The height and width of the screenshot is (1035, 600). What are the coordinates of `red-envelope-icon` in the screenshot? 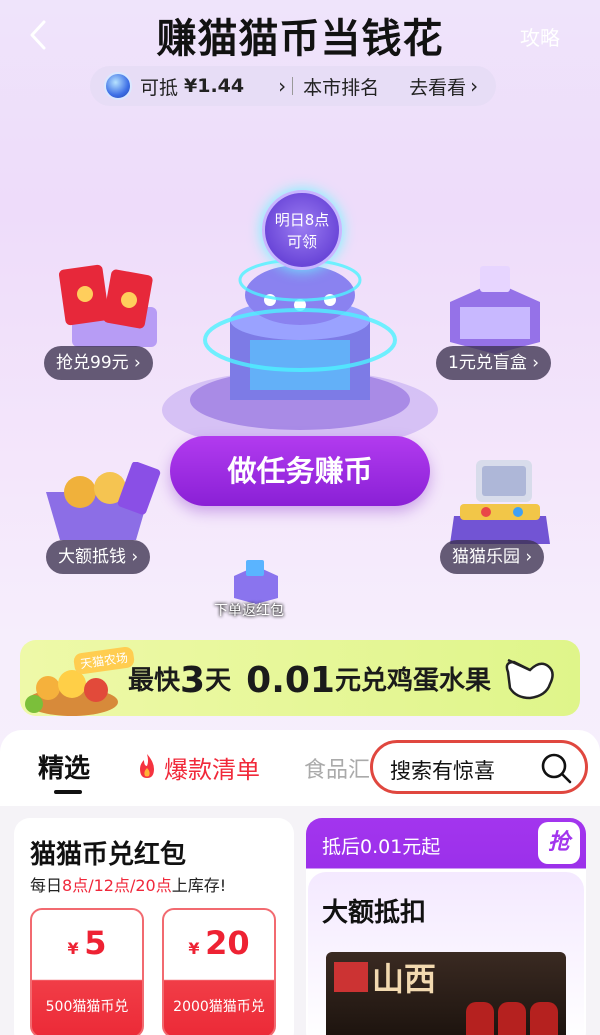 It's located at (107, 305).